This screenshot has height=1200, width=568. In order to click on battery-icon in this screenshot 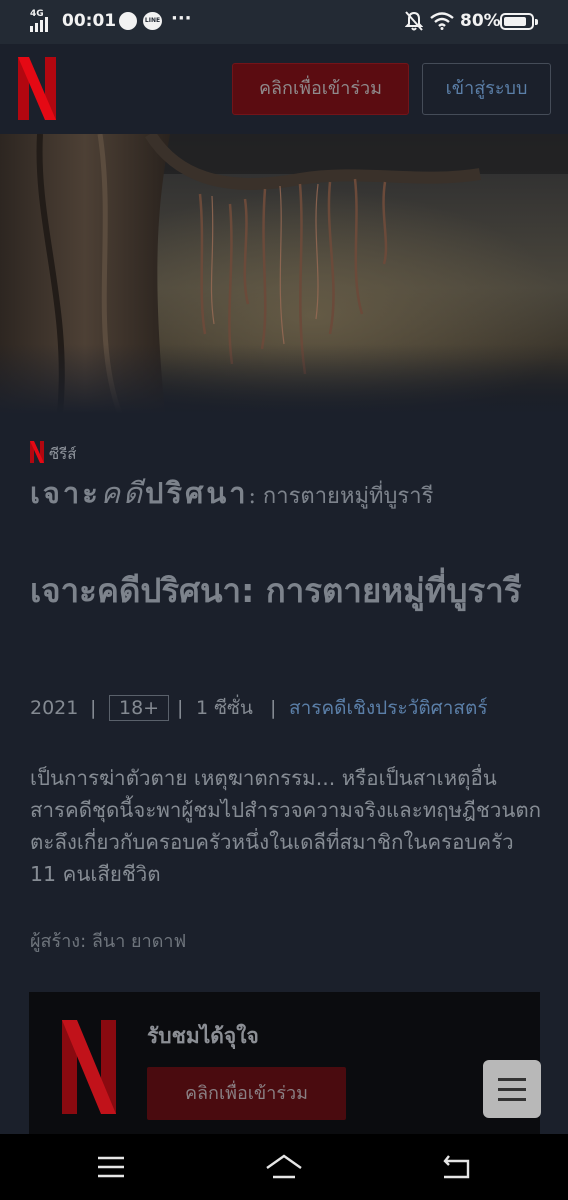, I will do `click(519, 21)`.